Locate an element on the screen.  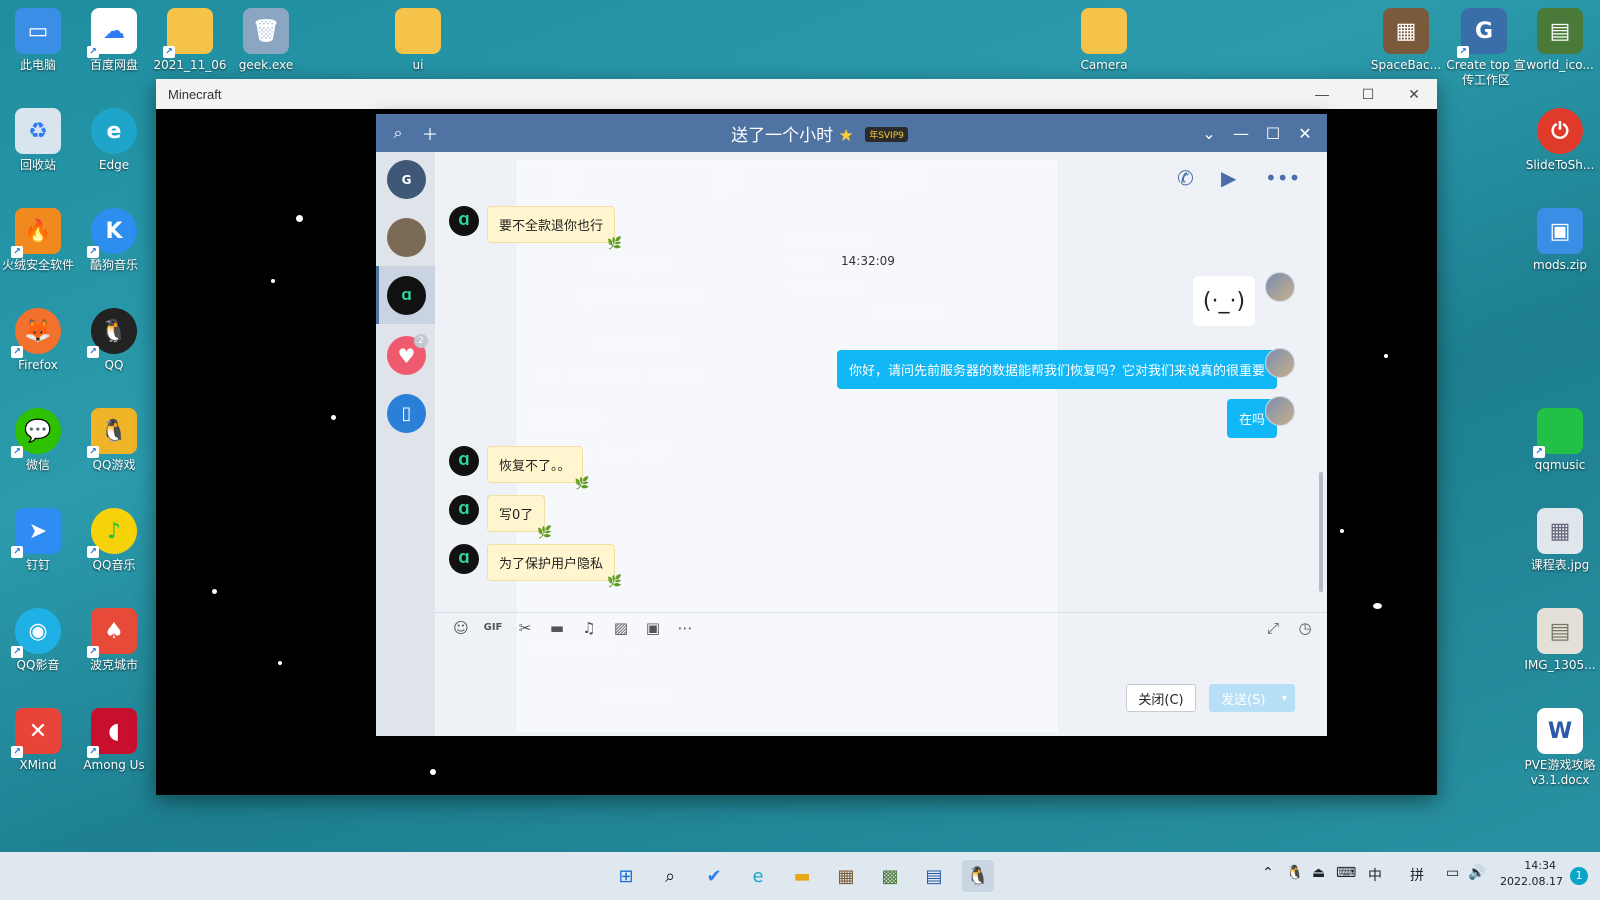
qq-game-icon: 🐧 ↗ is located at coordinates (112, 433).